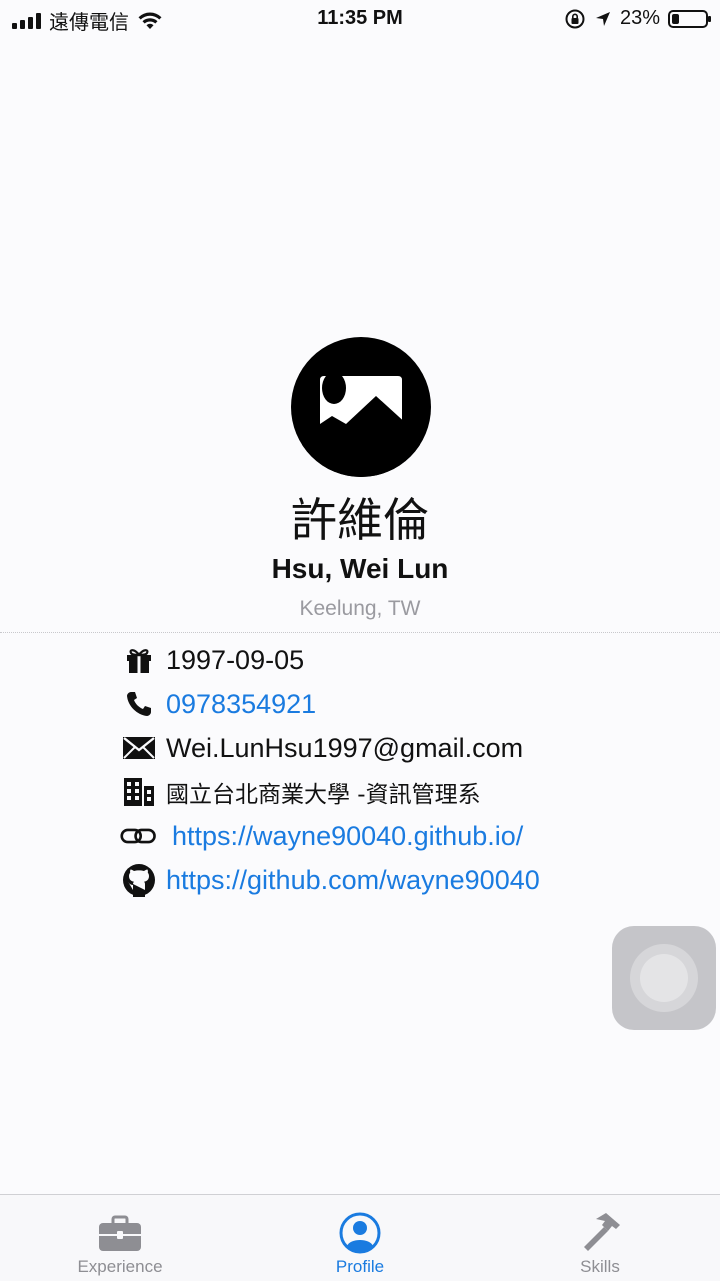 The height and width of the screenshot is (1281, 720). What do you see at coordinates (400, 704) in the screenshot?
I see `phone-row: 0978354921` at bounding box center [400, 704].